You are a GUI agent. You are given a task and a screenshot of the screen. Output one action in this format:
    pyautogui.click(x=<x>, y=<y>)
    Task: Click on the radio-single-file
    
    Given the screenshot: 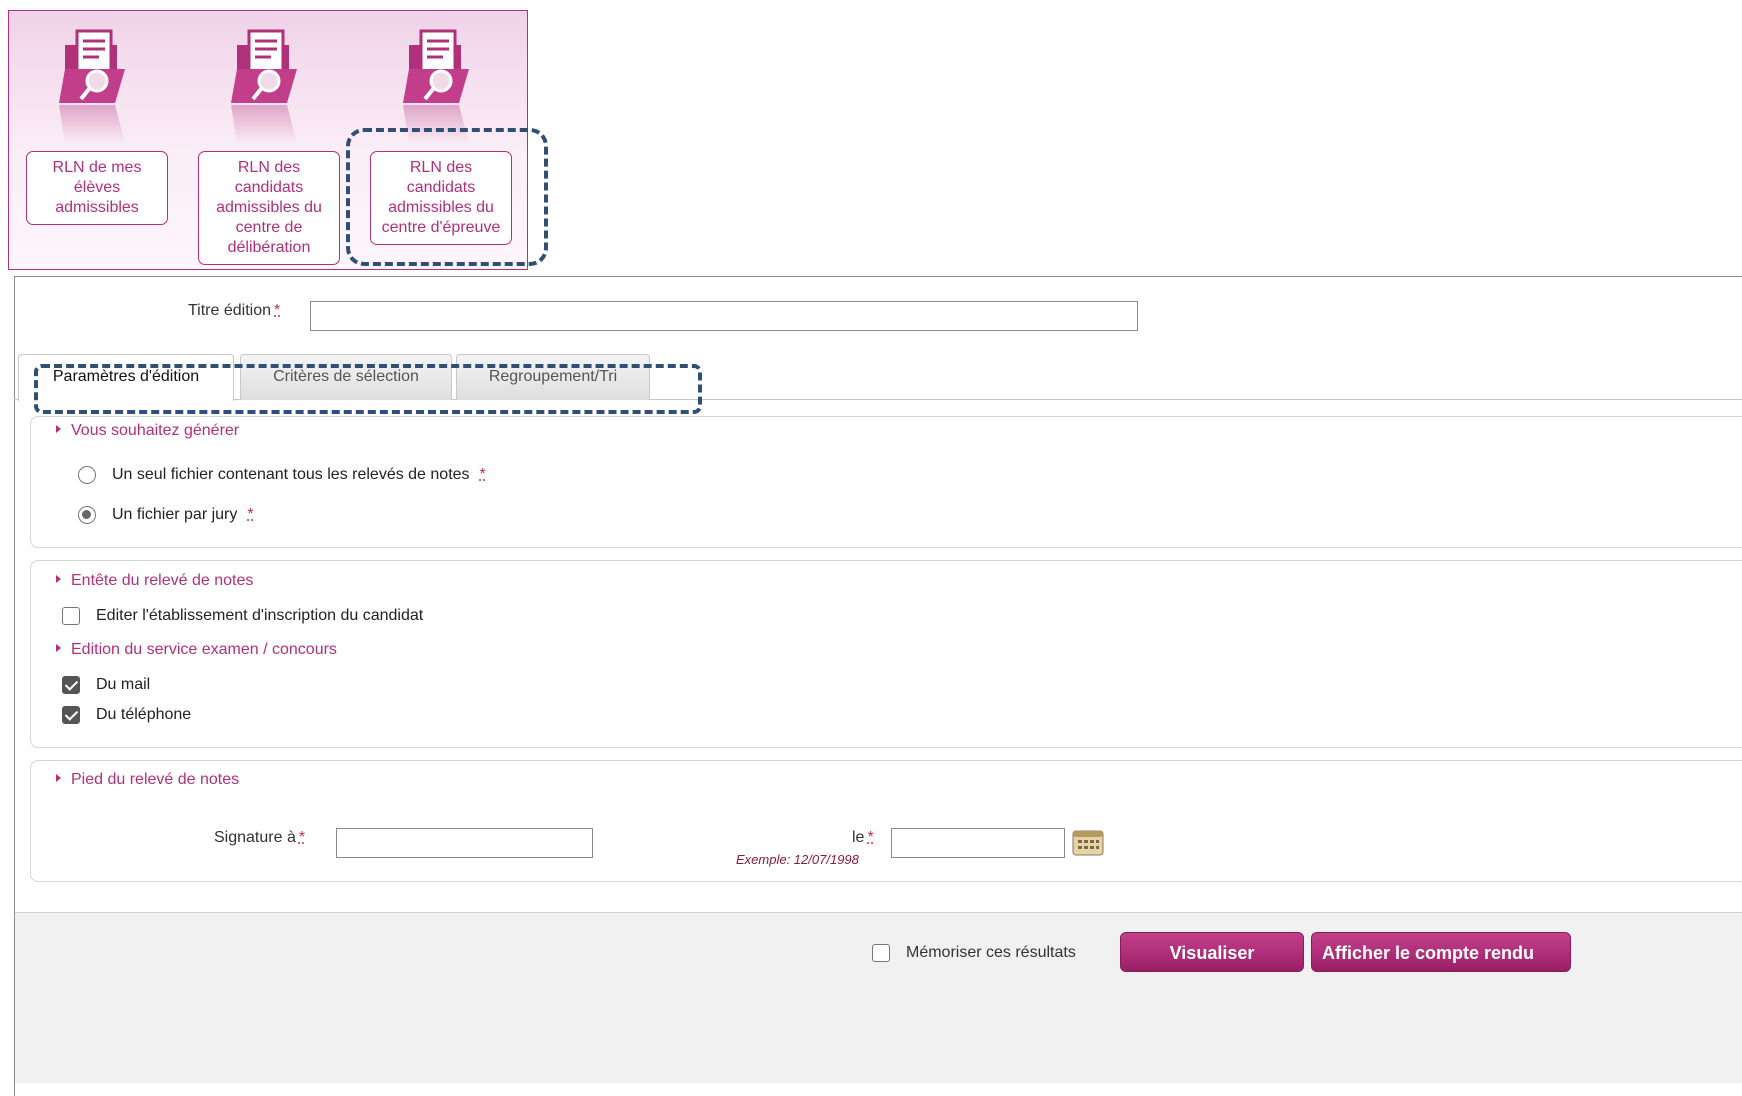 What is the action you would take?
    pyautogui.click(x=87, y=475)
    